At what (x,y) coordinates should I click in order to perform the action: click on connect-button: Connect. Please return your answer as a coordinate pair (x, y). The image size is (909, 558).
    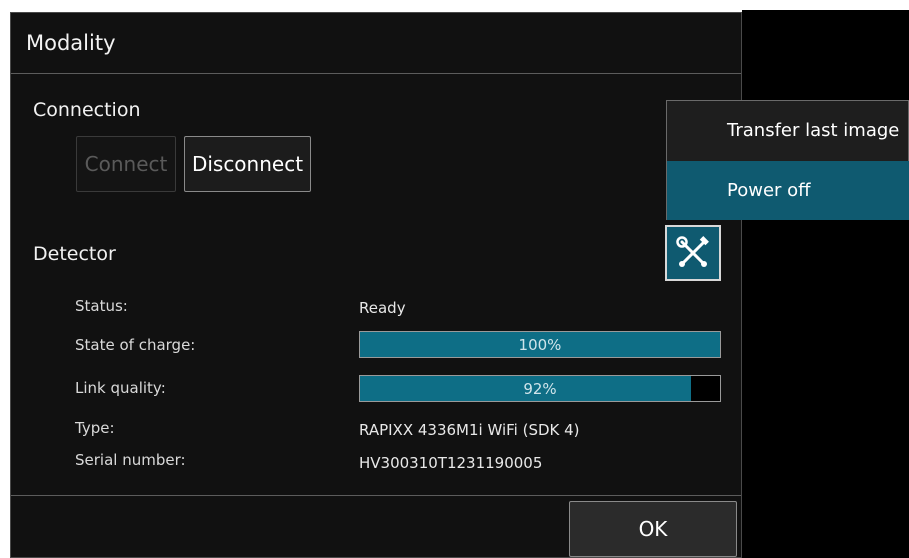
    Looking at the image, I should click on (126, 164).